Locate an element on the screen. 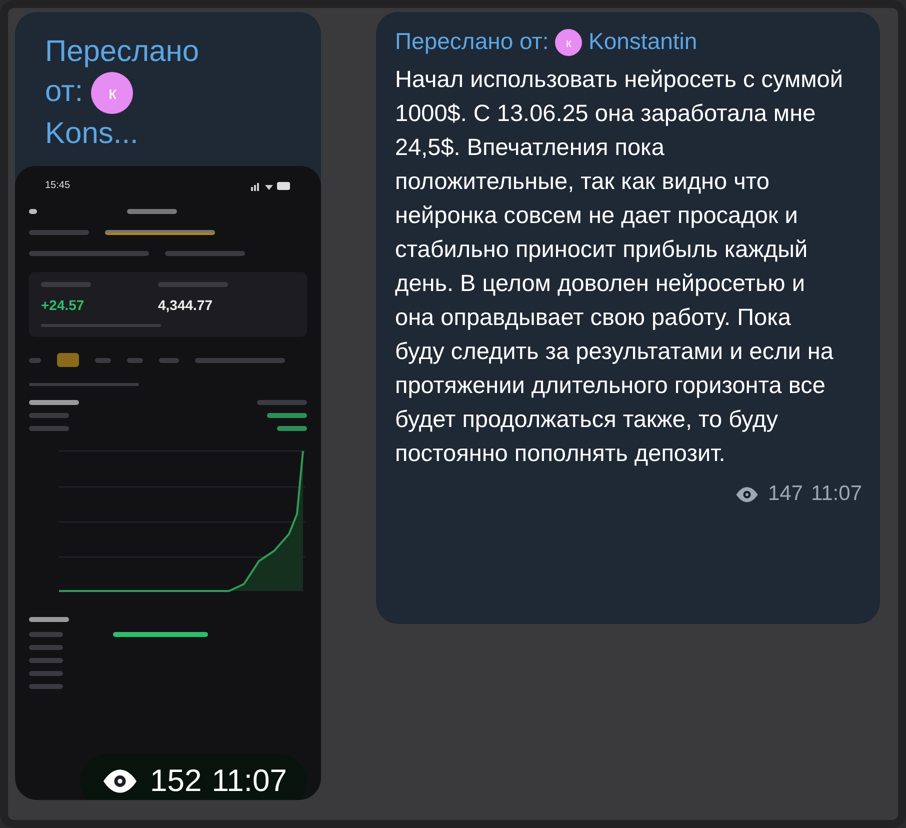 The width and height of the screenshot is (906, 828). eye-icon is located at coordinates (747, 494).